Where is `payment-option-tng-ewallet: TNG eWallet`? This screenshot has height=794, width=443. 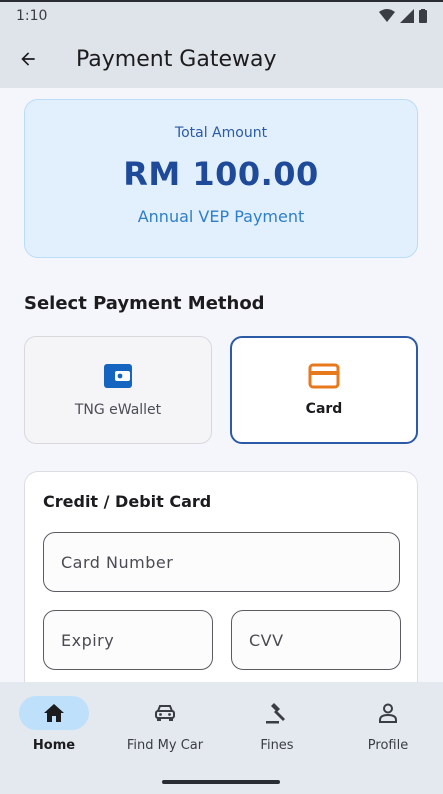
payment-option-tng-ewallet: TNG eWallet is located at coordinates (118, 390).